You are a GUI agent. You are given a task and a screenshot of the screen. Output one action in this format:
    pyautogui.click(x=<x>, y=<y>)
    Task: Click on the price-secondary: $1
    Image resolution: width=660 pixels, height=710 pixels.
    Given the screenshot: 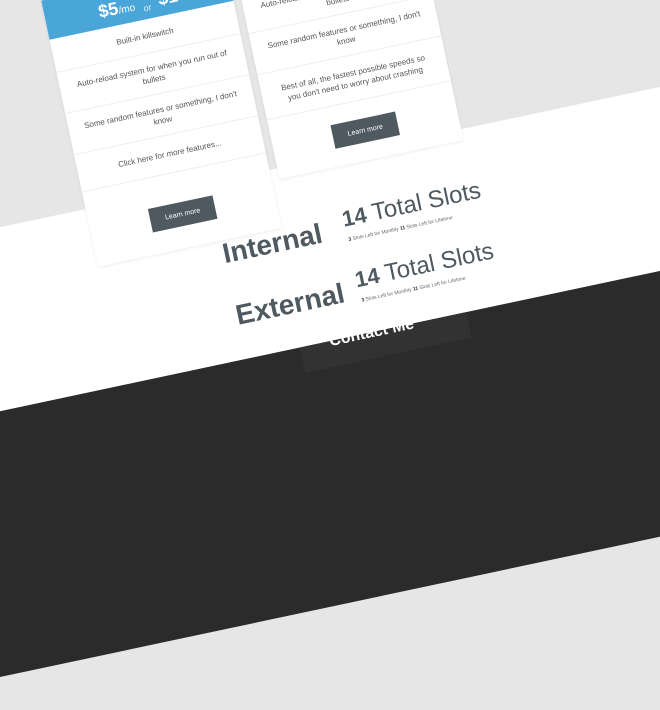 What is the action you would take?
    pyautogui.click(x=168, y=5)
    